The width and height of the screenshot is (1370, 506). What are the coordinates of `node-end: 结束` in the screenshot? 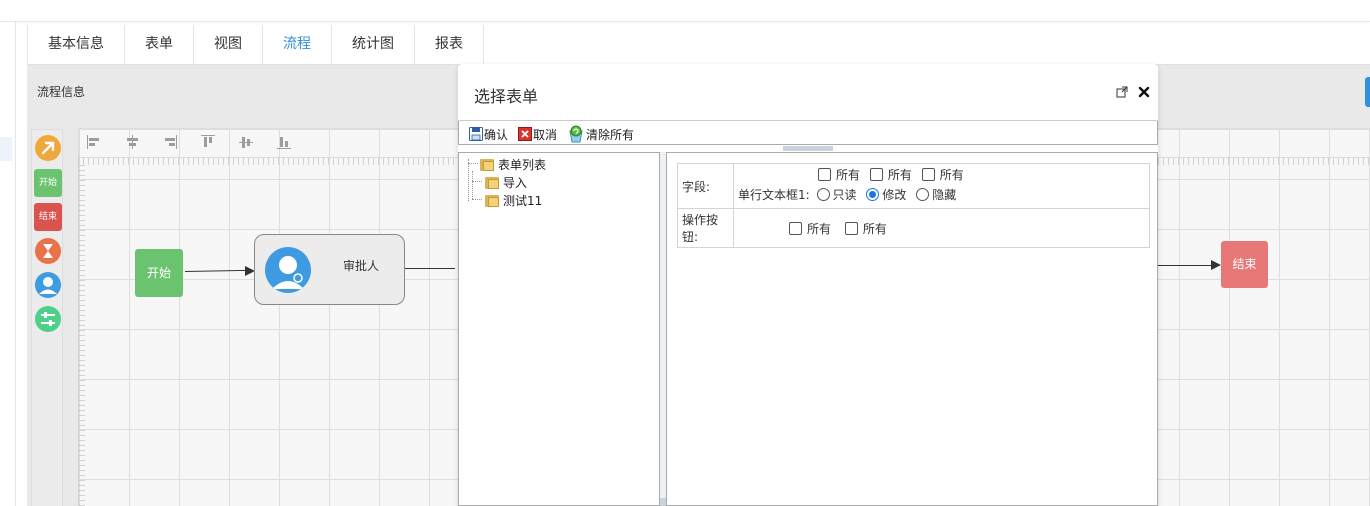 It's located at (1244, 264).